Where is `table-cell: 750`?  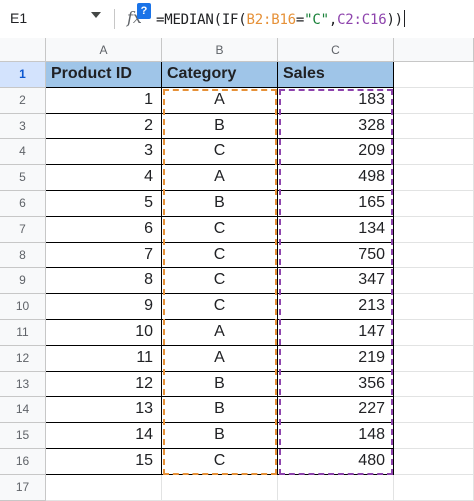
table-cell: 750 is located at coordinates (336, 255).